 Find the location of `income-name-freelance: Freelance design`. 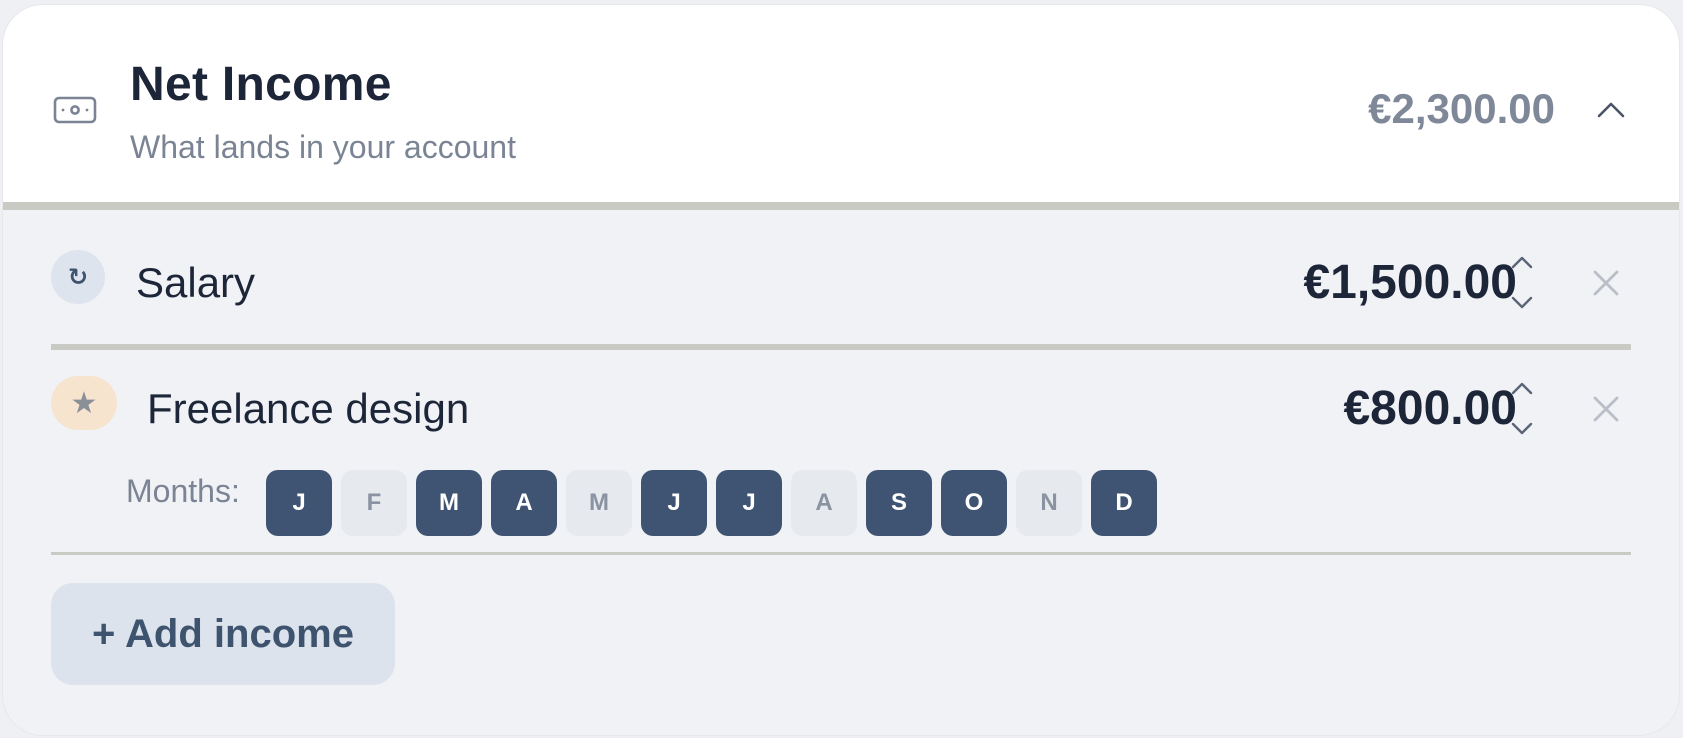

income-name-freelance: Freelance design is located at coordinates (308, 409).